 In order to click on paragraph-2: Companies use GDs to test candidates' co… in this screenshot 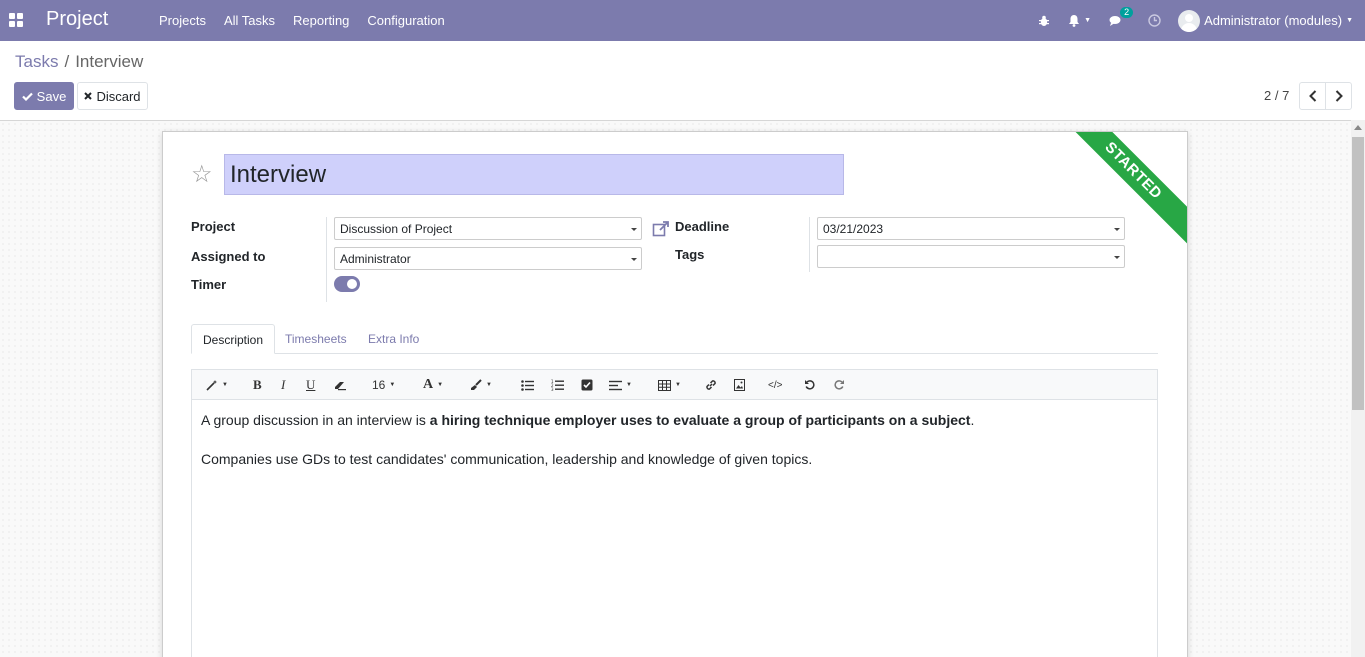, I will do `click(507, 459)`.